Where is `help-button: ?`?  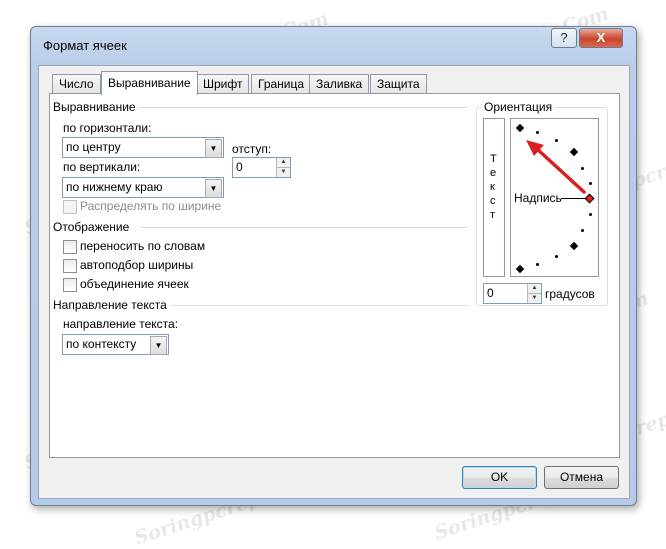 help-button: ? is located at coordinates (564, 38).